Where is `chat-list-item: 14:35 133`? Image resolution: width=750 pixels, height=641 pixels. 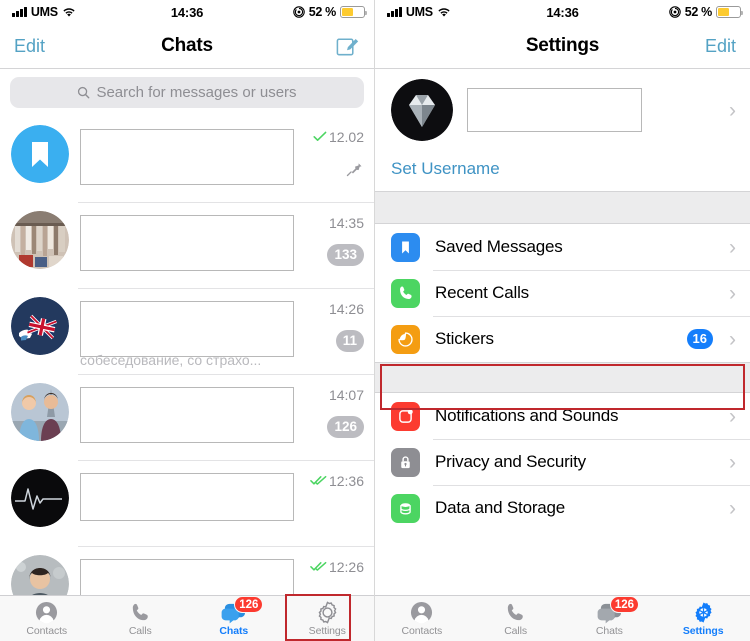
chat-list-item: 14:35 133 is located at coordinates (187, 245).